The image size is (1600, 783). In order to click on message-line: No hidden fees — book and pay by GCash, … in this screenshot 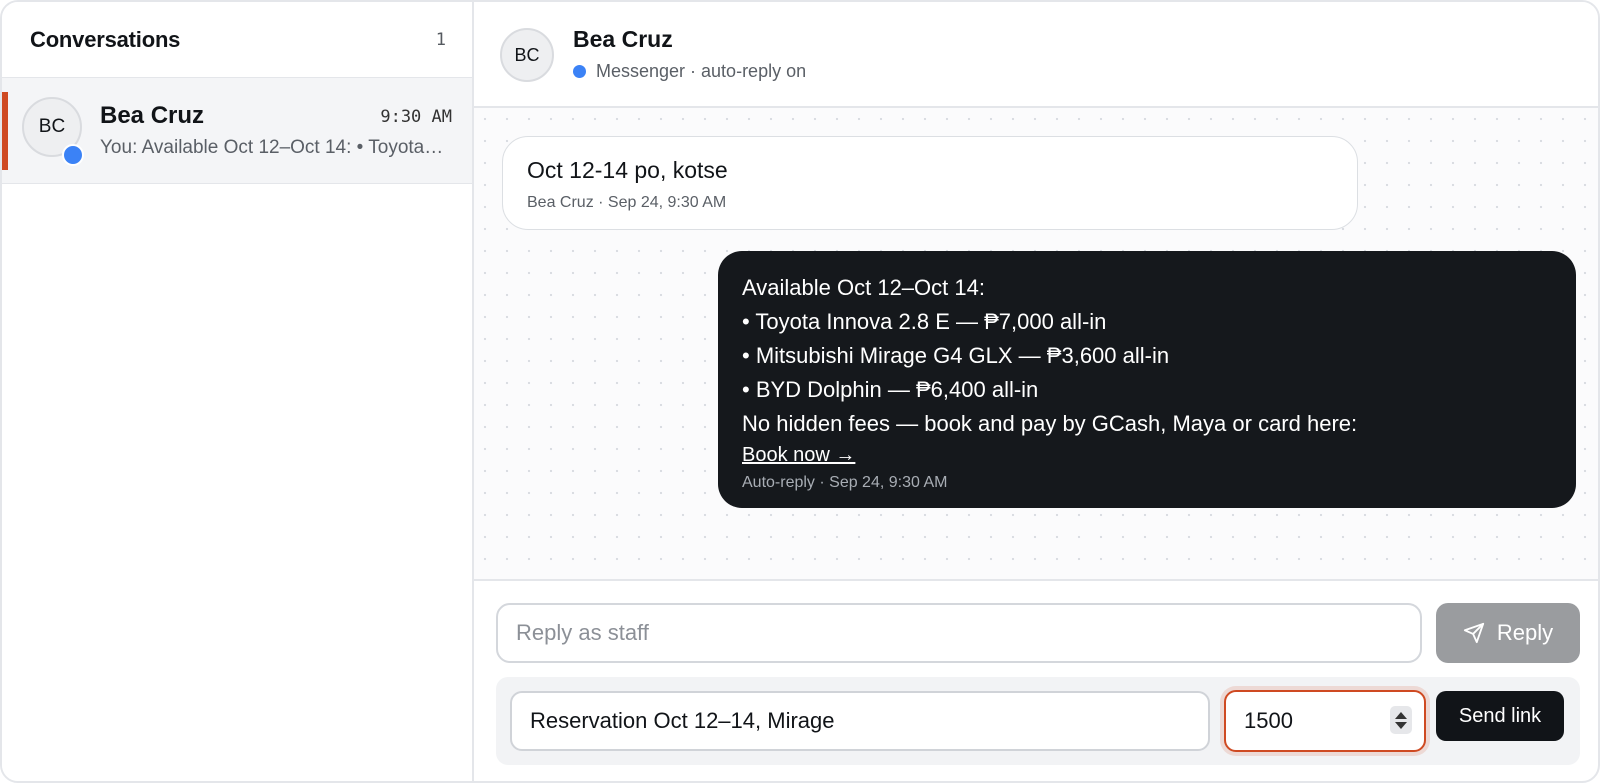, I will do `click(1050, 423)`.